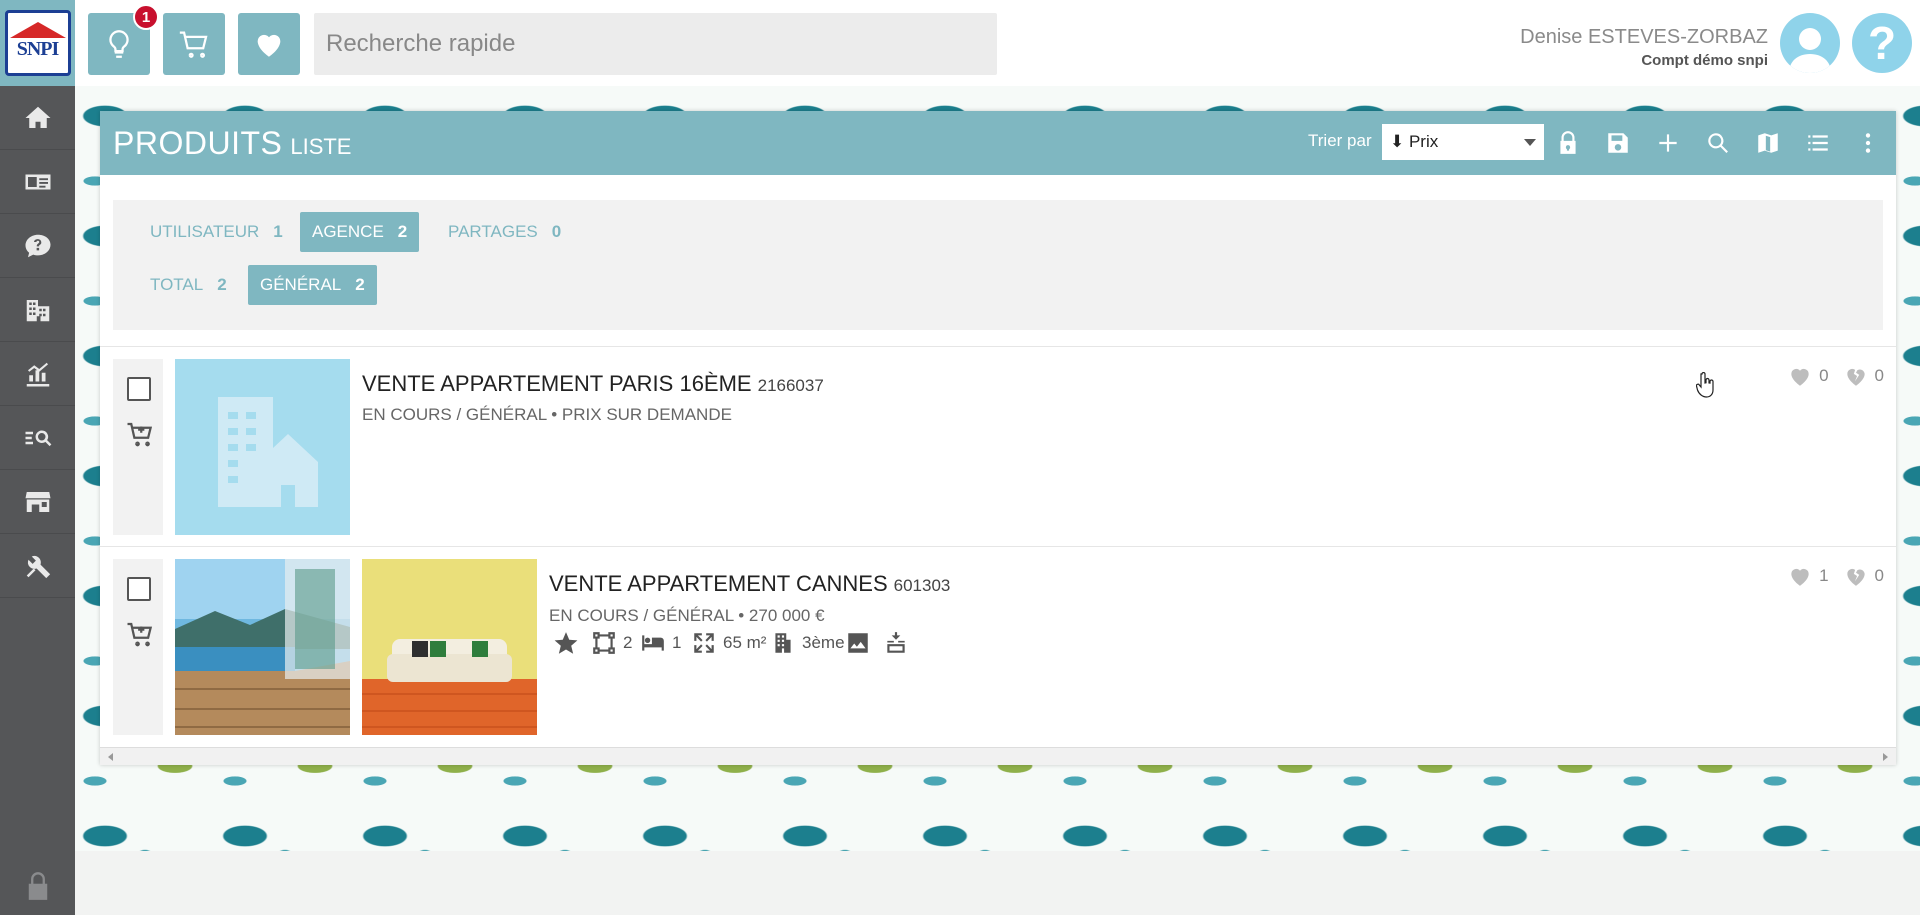 Image resolution: width=1920 pixels, height=915 pixels. What do you see at coordinates (1530, 142) in the screenshot?
I see `chevron-down-icon` at bounding box center [1530, 142].